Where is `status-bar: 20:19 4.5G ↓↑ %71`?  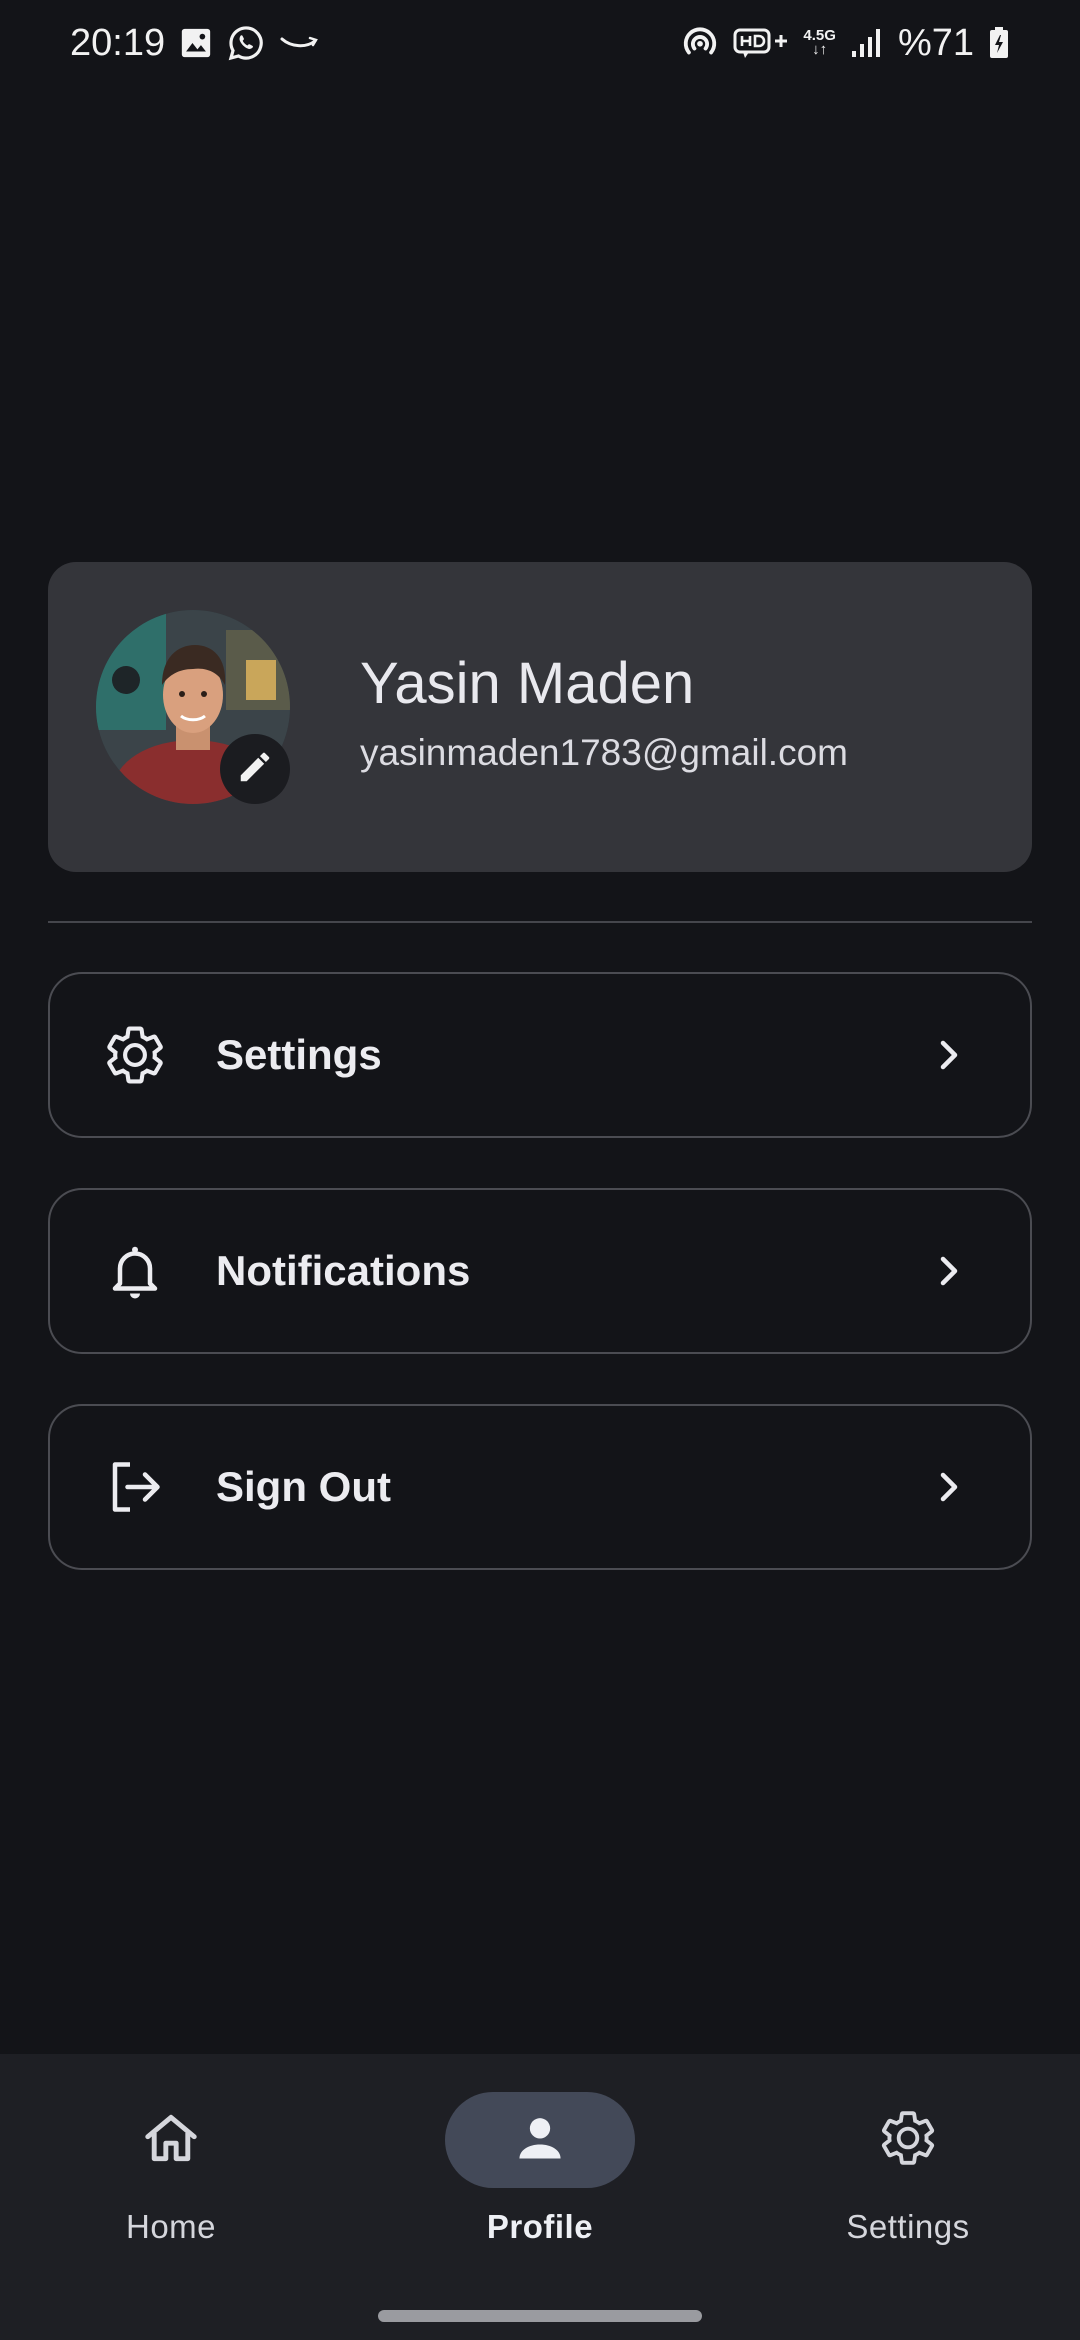
status-bar: 20:19 4.5G ↓↑ %71 is located at coordinates (540, 43).